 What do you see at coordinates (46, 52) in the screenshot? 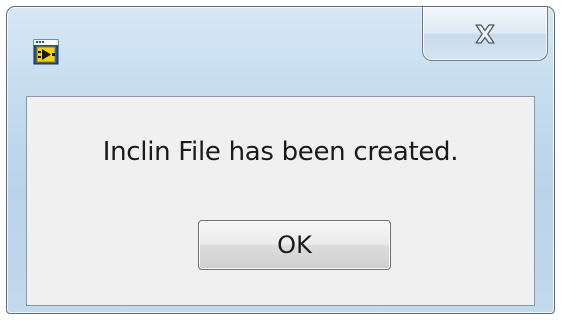
I see `labview-vi-icon` at bounding box center [46, 52].